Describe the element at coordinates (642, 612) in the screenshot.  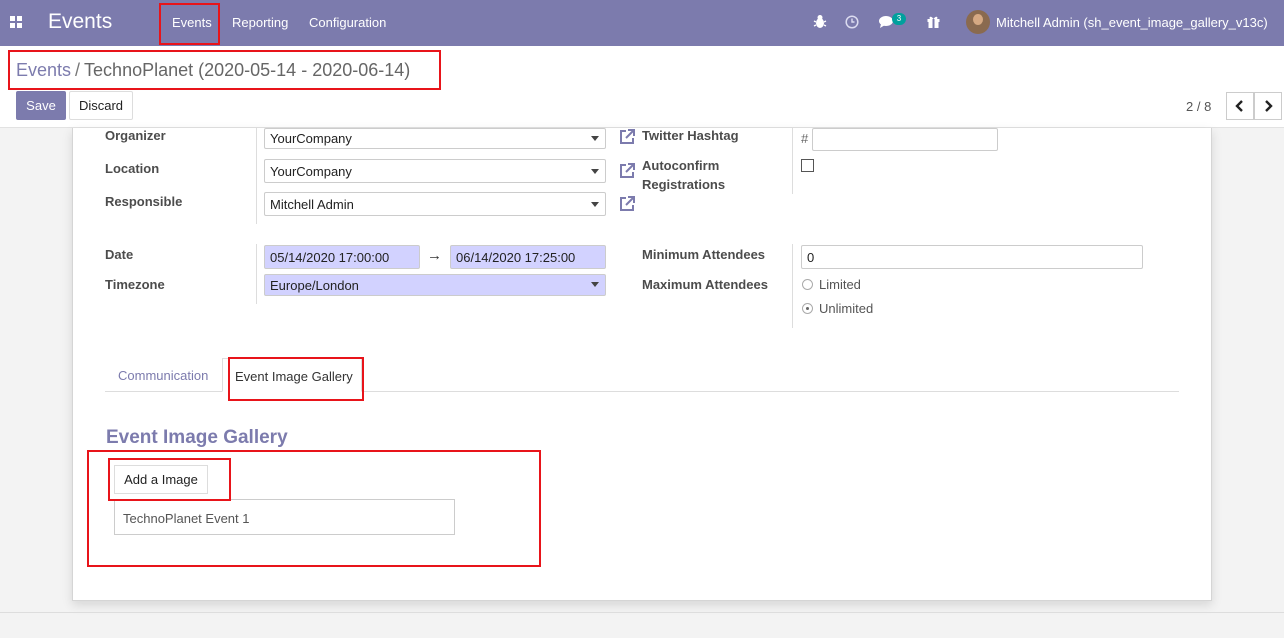
I see `bottom-divider` at that location.